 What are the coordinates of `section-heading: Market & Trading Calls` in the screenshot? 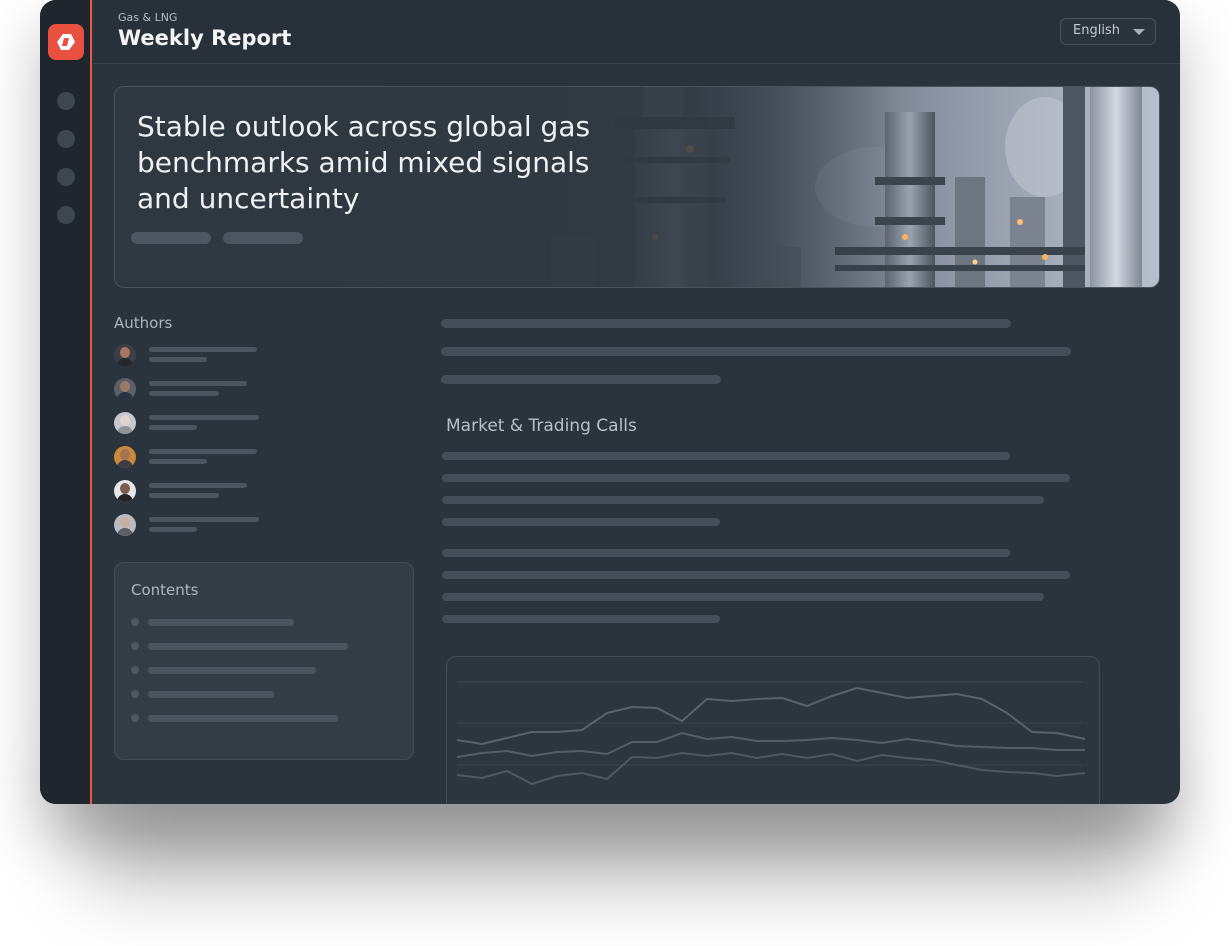 It's located at (541, 426).